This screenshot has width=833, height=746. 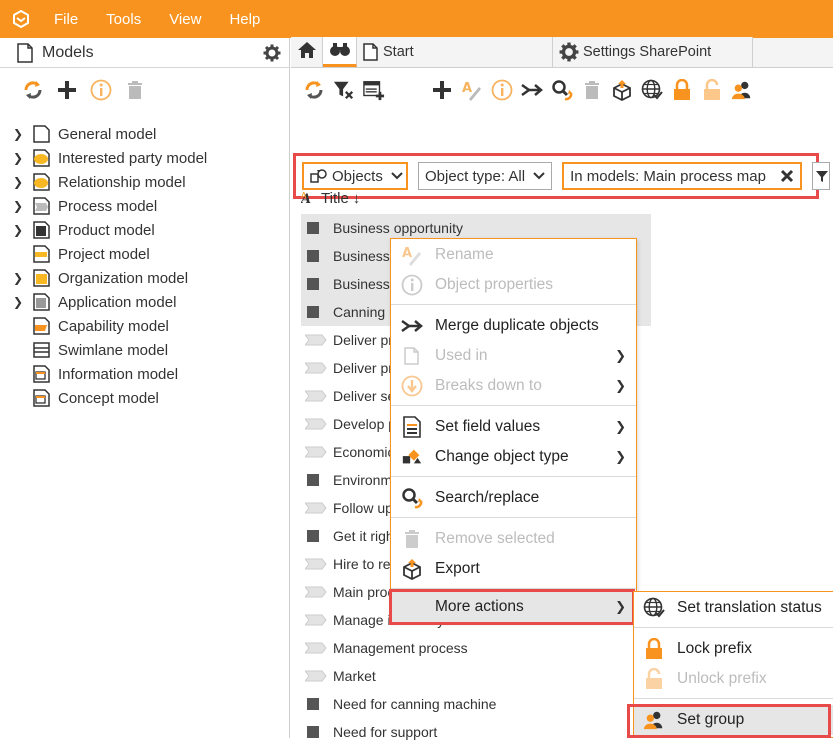 I want to click on menu-item-breaks-down-to: Breaks down to ❯, so click(x=513, y=386).